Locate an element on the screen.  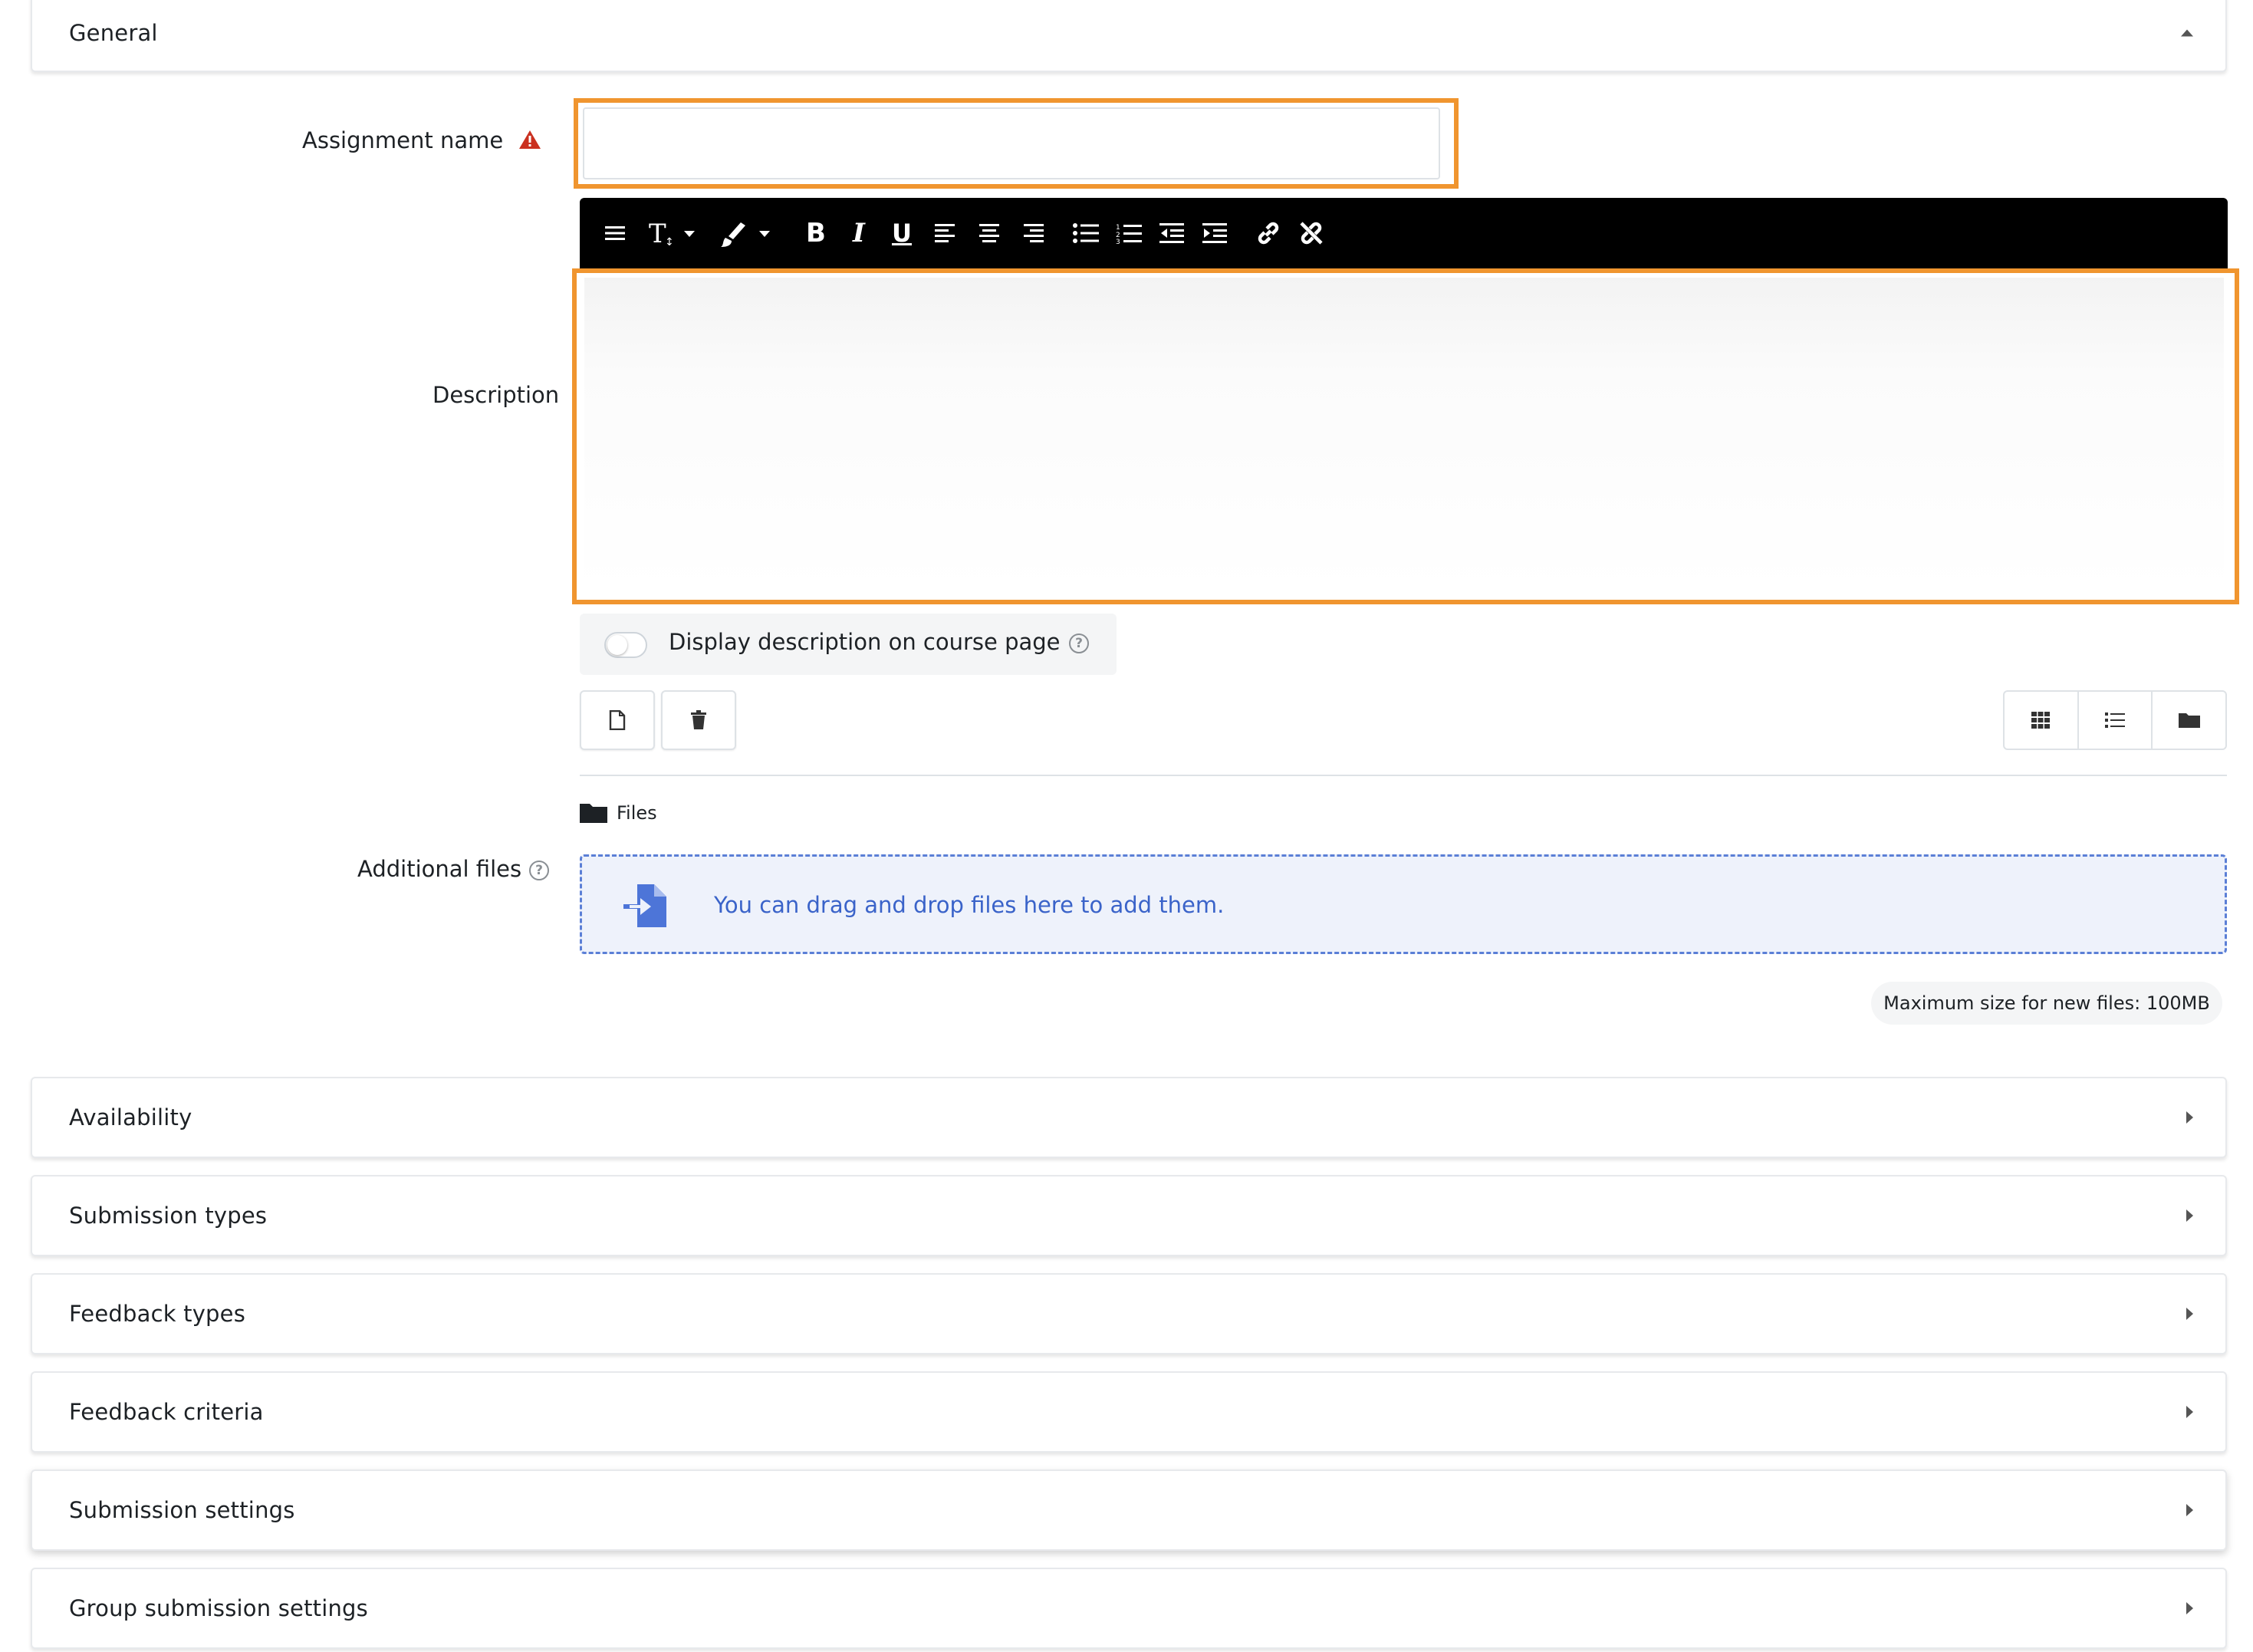
files-folder-label: Files is located at coordinates (637, 813).